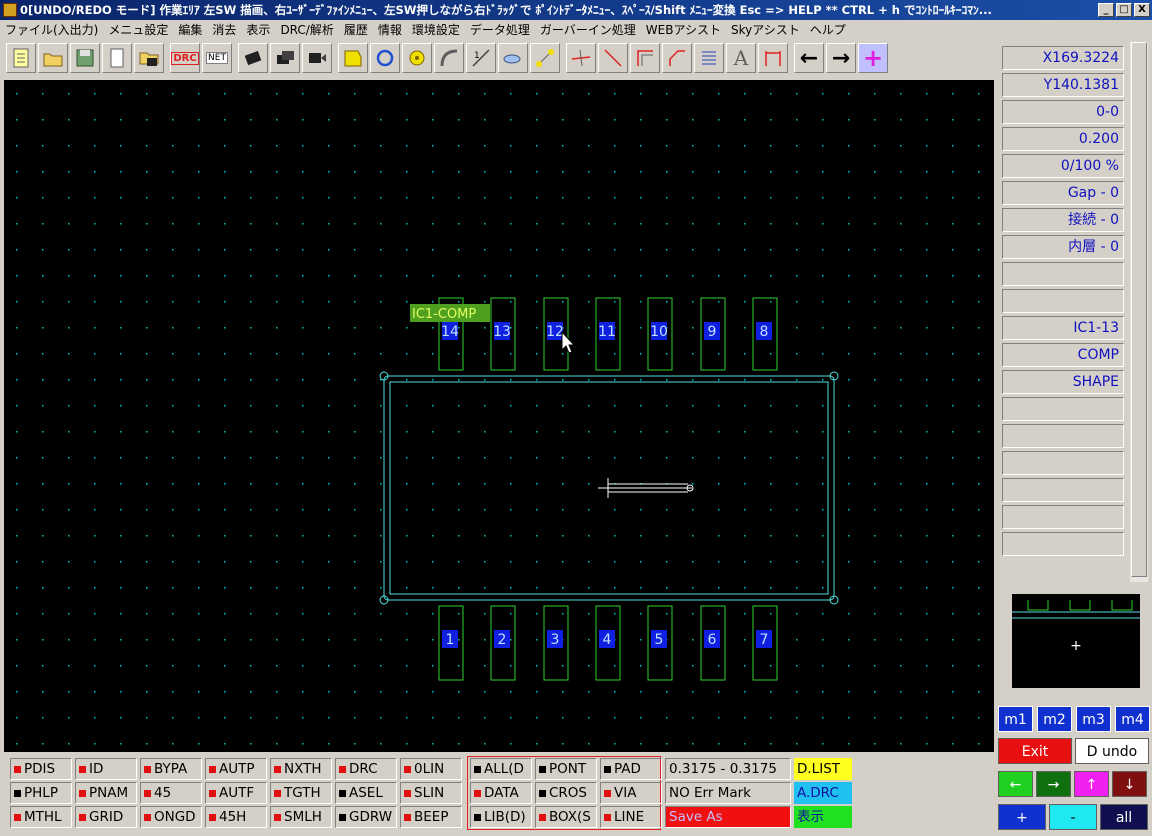  What do you see at coordinates (823, 793) in the screenshot?
I see `a-drc-button: A.DRC` at bounding box center [823, 793].